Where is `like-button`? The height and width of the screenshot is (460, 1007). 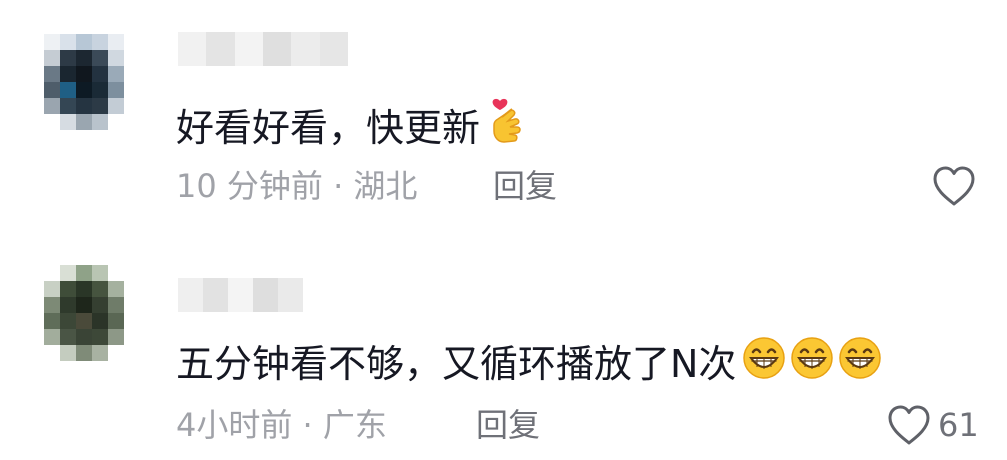 like-button is located at coordinates (954, 186).